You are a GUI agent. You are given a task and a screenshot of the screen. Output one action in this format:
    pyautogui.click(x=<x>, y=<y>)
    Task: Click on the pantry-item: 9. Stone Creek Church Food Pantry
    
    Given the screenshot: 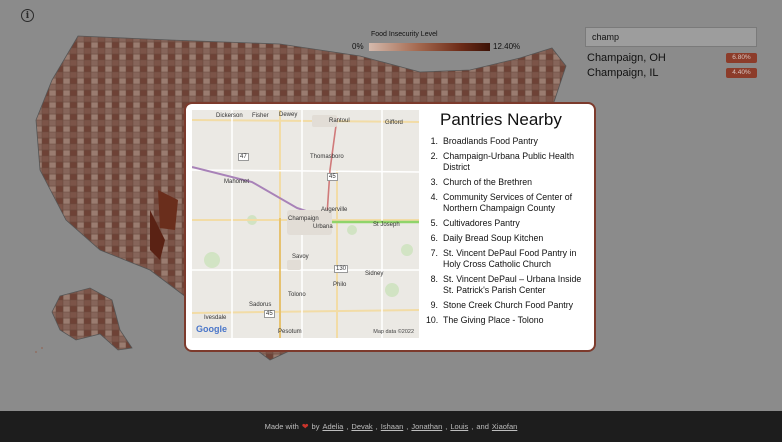 What is the action you would take?
    pyautogui.click(x=509, y=305)
    